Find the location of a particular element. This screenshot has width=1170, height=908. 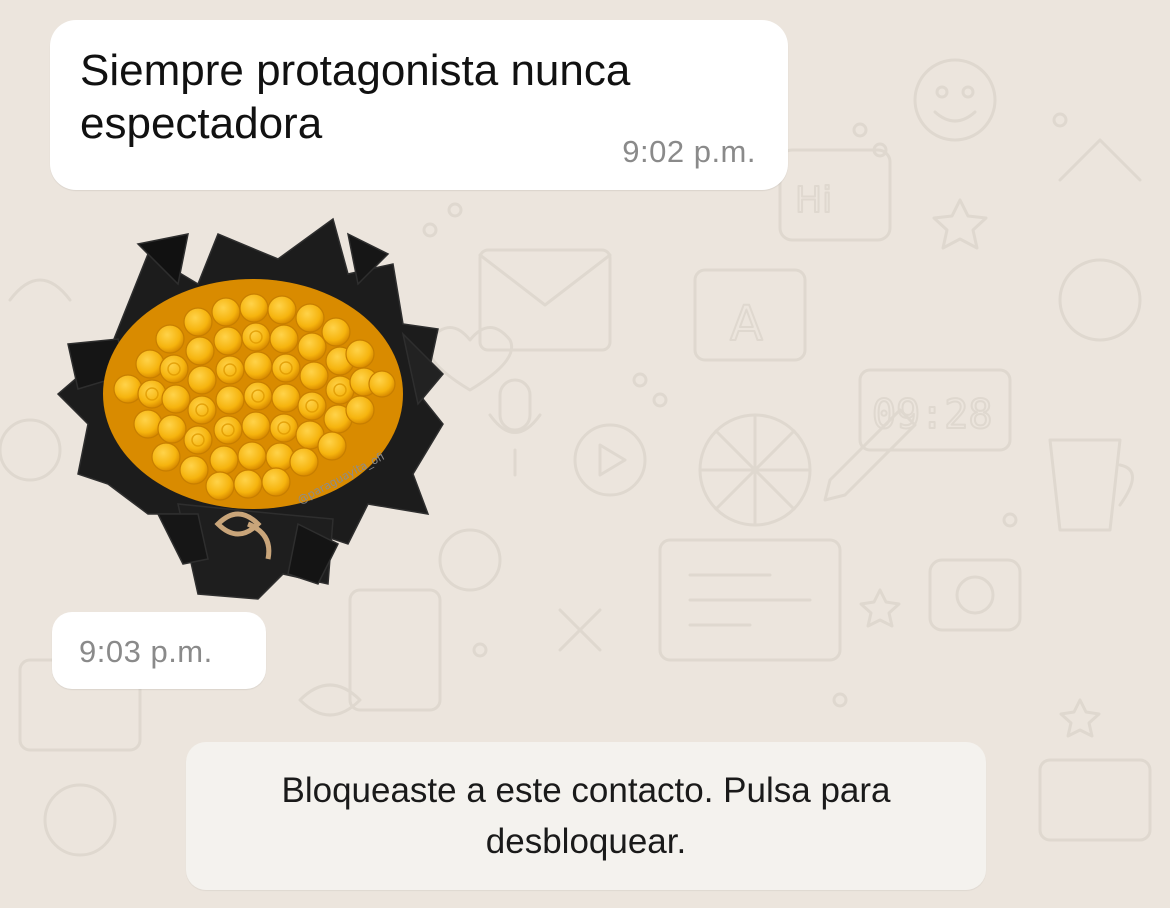

svg-text: A is located at coordinates (746, 324).